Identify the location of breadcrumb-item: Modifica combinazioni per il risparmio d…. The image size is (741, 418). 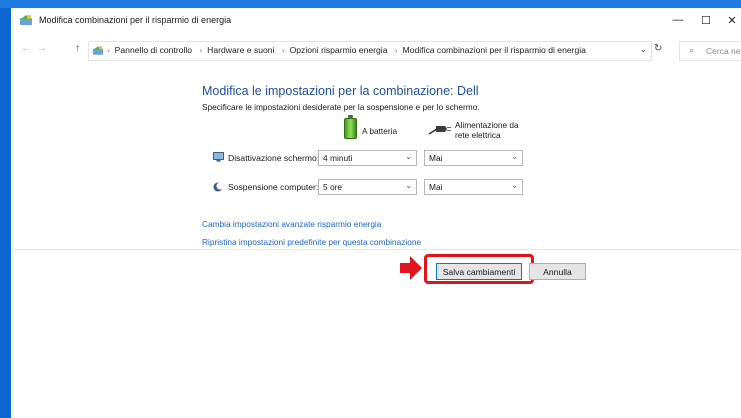
(494, 50).